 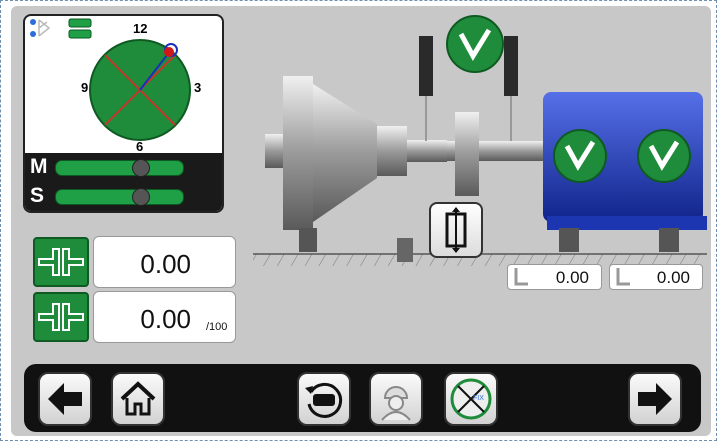 I want to click on angle-panel: 12 3 6 9 M S, so click(x=123, y=113).